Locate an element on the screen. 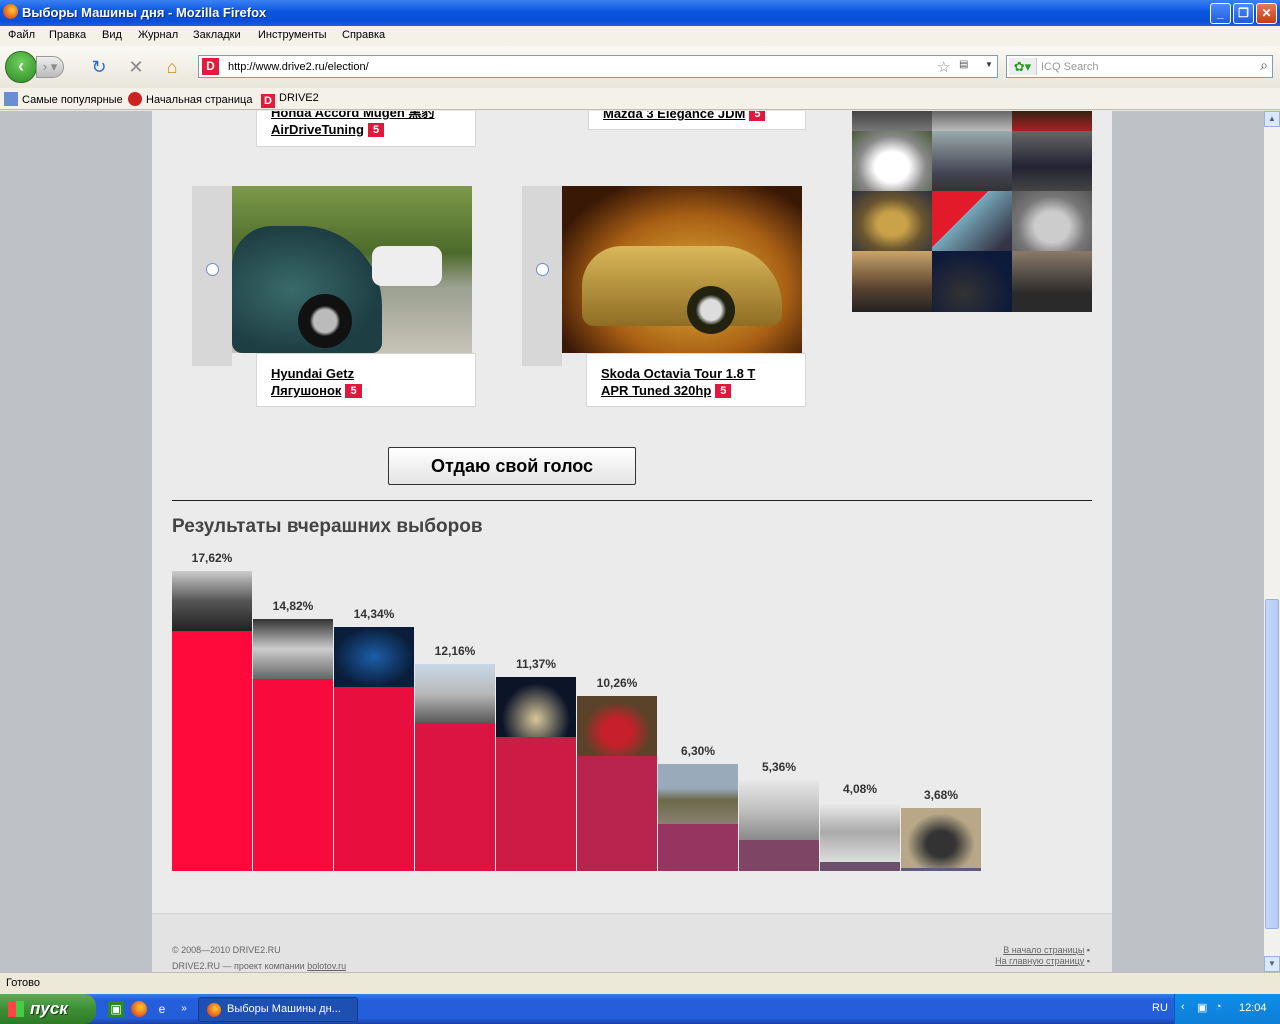  candidate-caption-skoda: Skoda Octavia Tour 1.8 T APR Tuned 320hp 5 is located at coordinates (696, 380).